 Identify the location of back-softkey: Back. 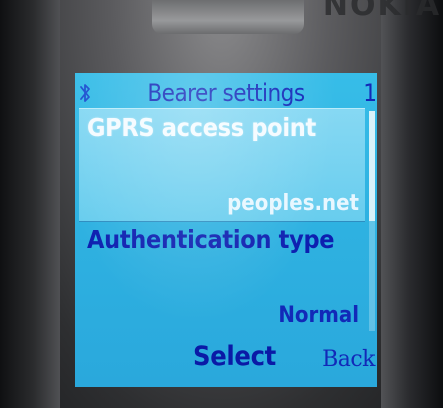
(348, 359).